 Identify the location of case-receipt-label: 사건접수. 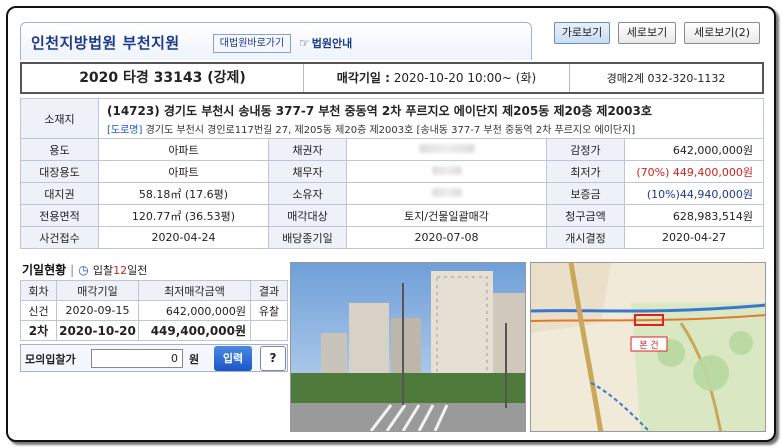
(59, 237).